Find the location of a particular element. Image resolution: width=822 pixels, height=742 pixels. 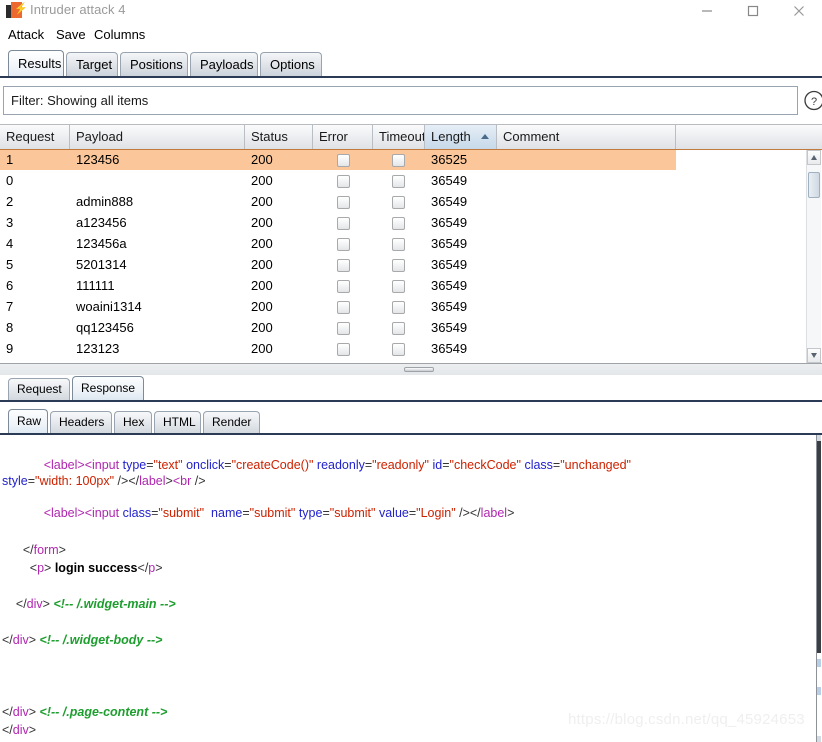

response-vertical-scrollbar is located at coordinates (819, 588).